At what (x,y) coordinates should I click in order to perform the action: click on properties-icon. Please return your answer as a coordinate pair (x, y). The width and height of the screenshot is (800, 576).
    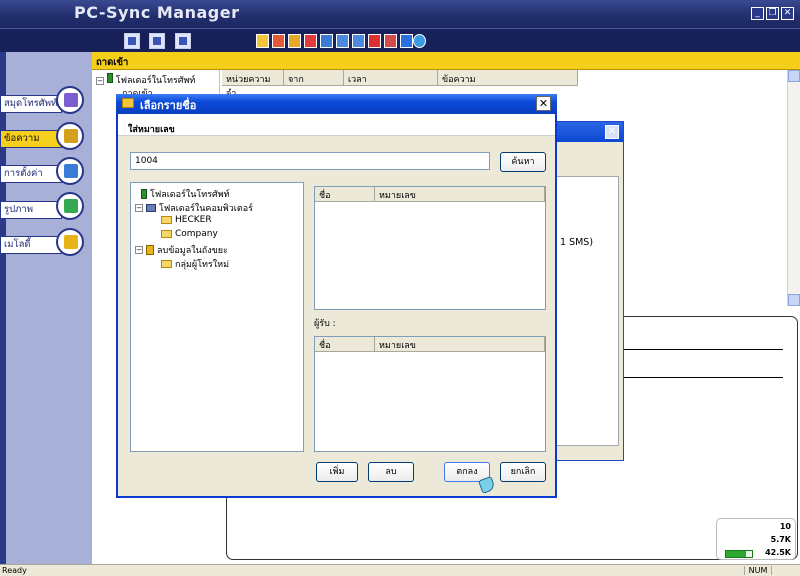
    Looking at the image, I should click on (157, 41).